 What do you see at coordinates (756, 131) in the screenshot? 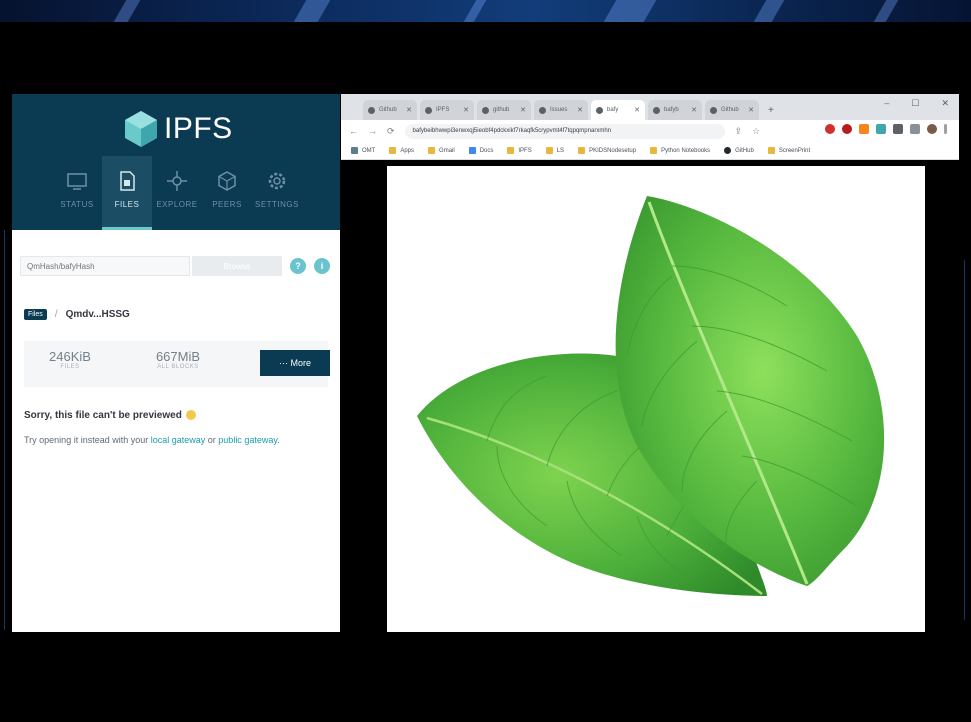
I see `bookmark-star-icon: ☆` at bounding box center [756, 131].